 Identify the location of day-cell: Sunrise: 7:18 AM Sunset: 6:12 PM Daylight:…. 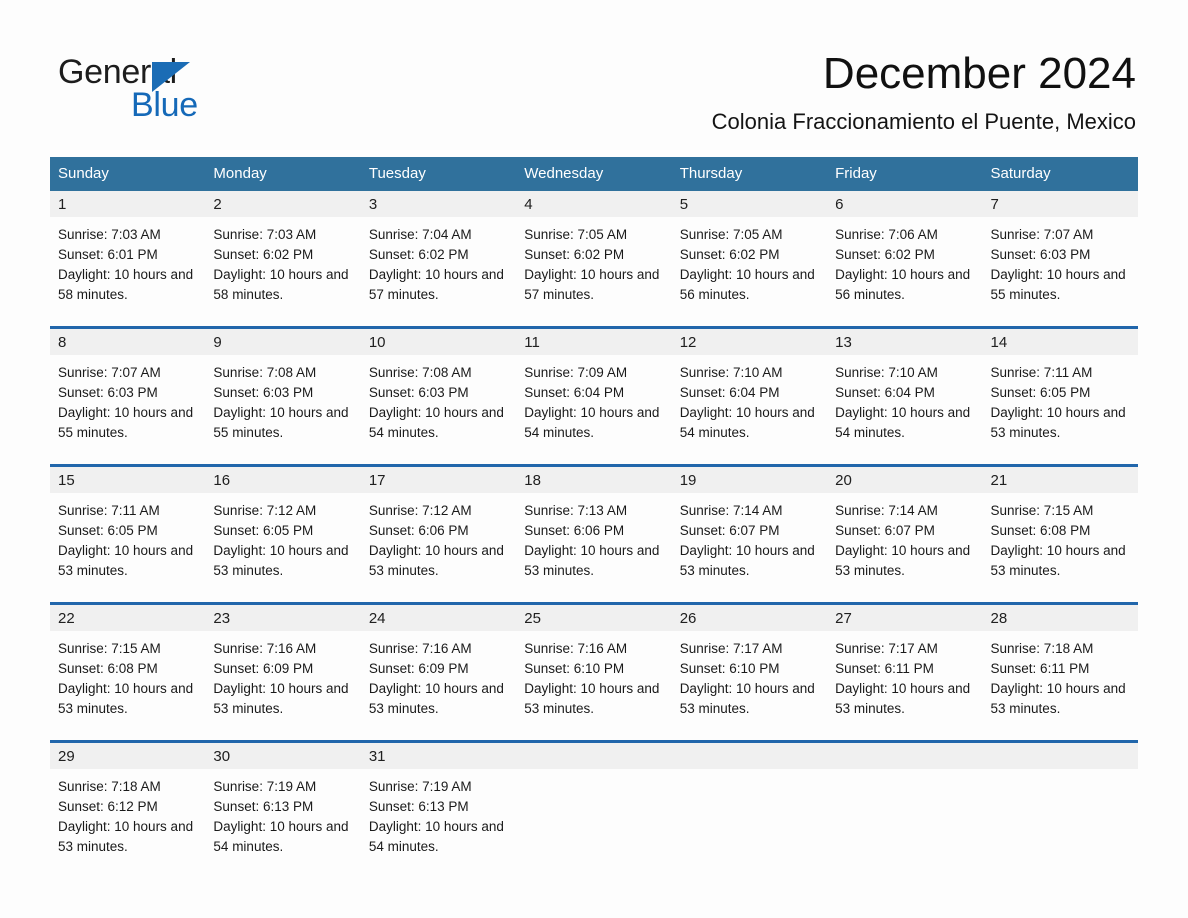
(127, 823).